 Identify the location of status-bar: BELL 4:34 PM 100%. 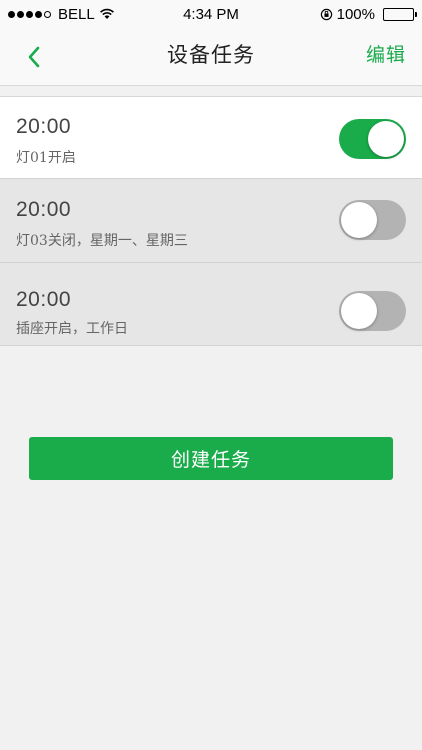
(211, 14).